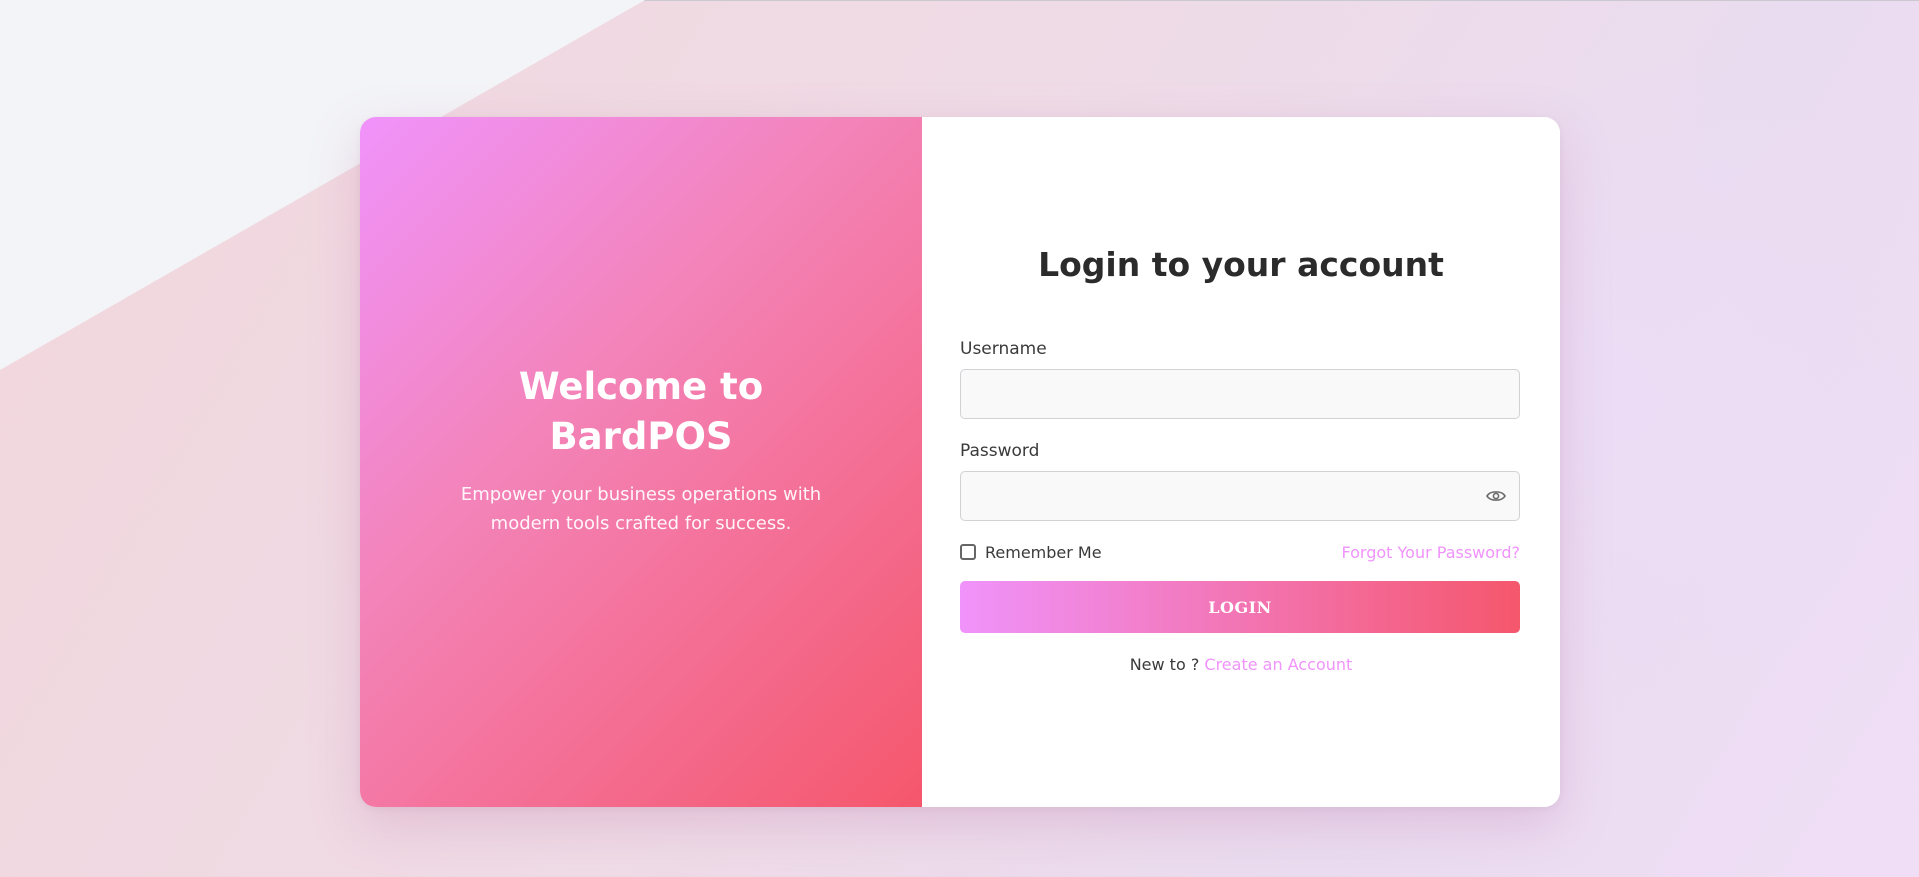 The width and height of the screenshot is (1919, 877). I want to click on password-visibility-toggle, so click(1496, 496).